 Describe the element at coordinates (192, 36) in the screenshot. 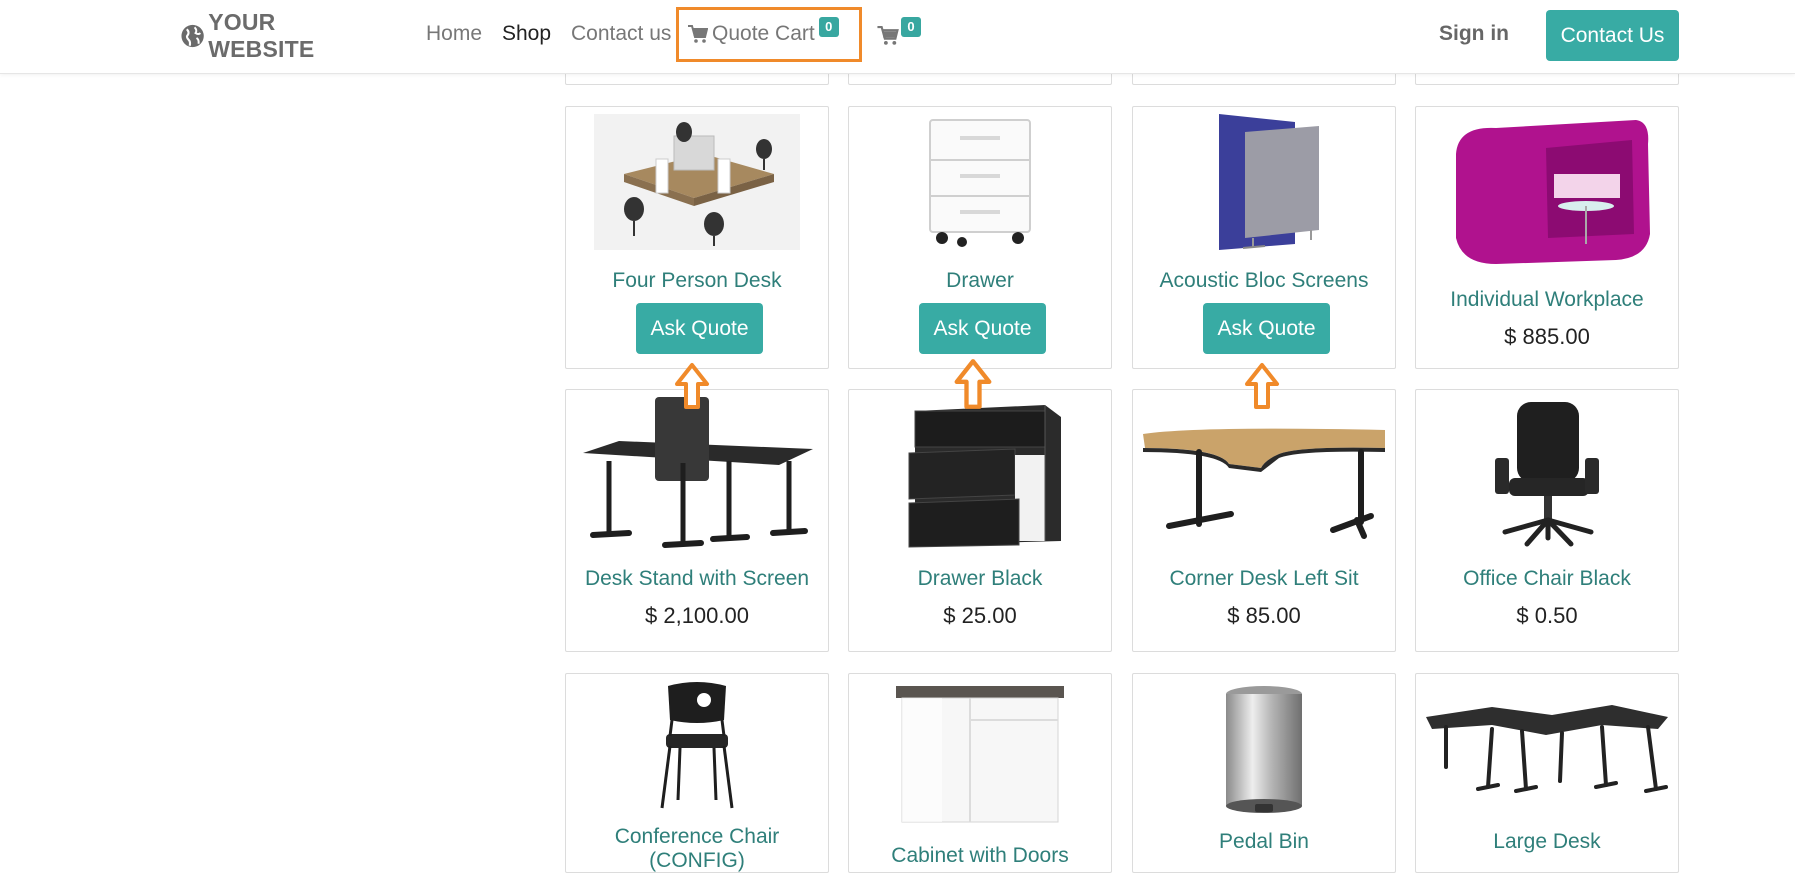

I see `globe-icon` at that location.